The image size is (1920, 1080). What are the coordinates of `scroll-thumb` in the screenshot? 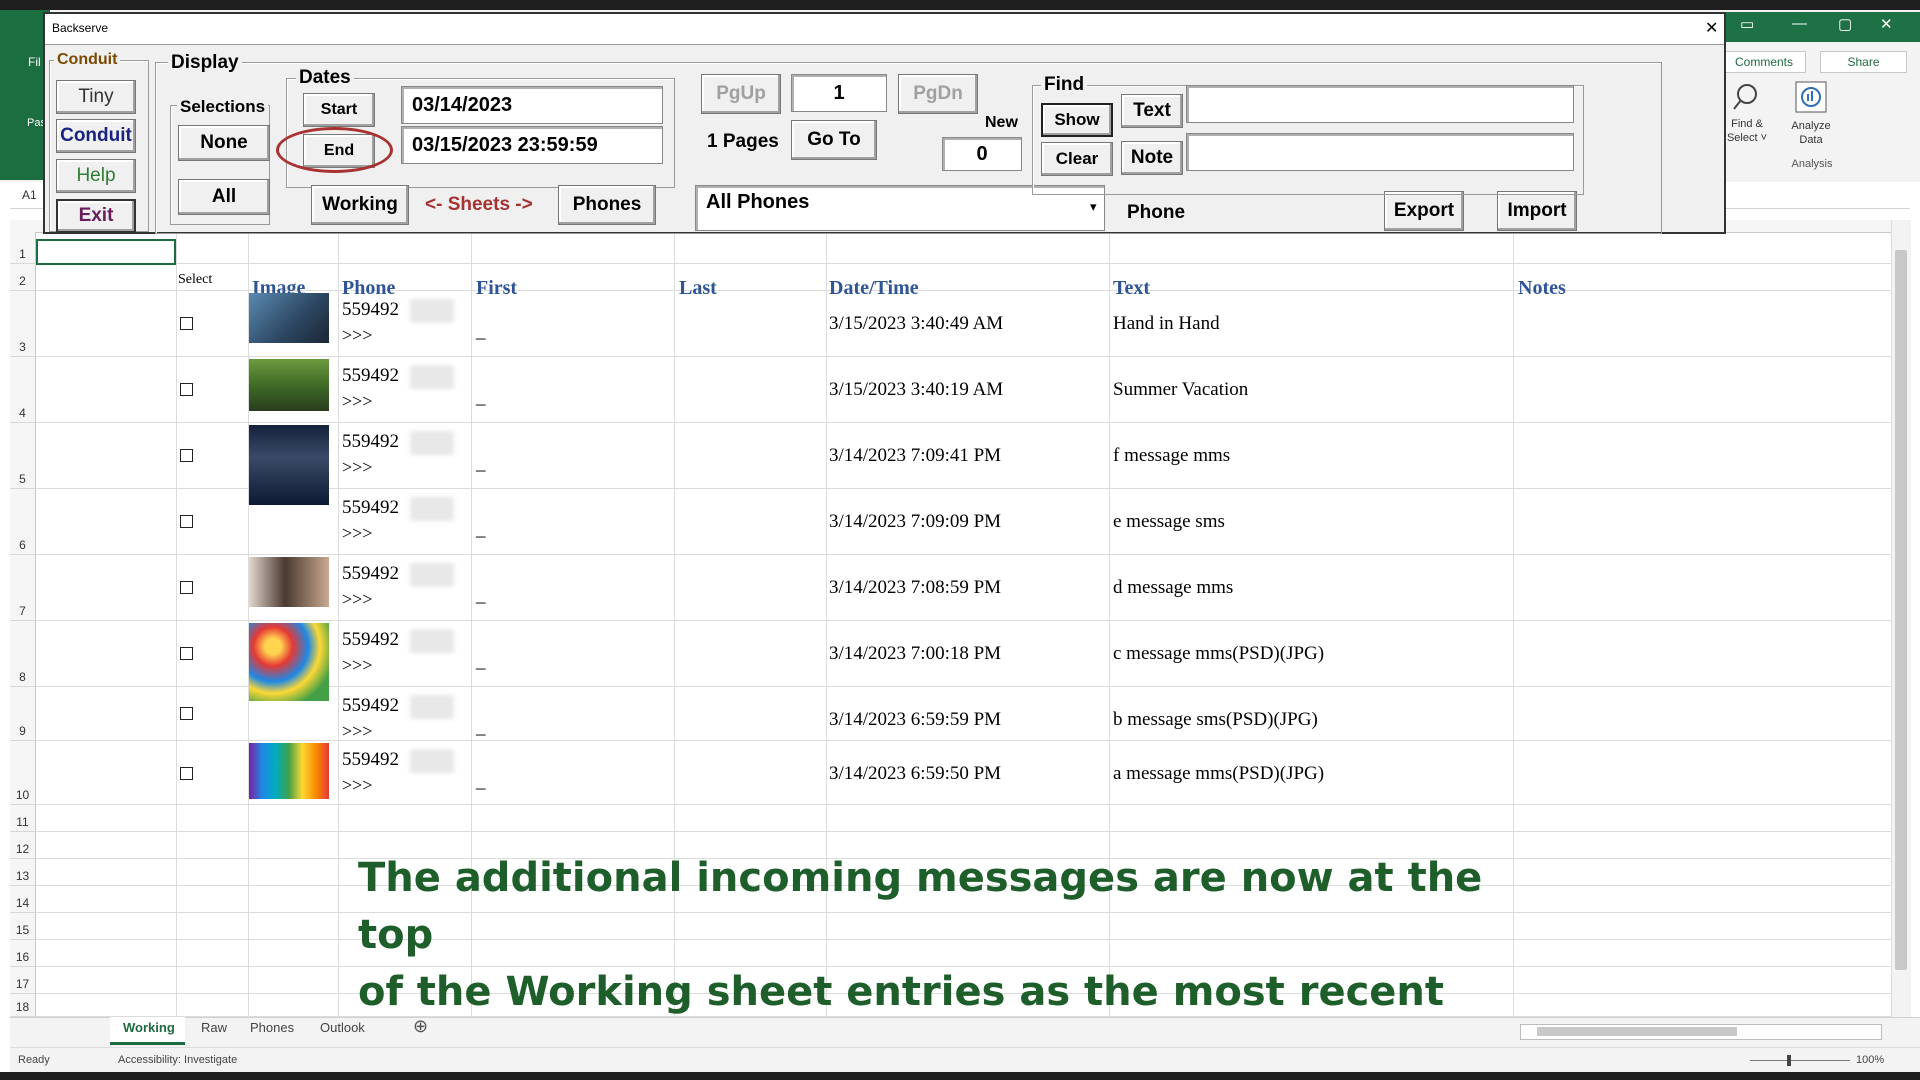 It's located at (1901, 610).